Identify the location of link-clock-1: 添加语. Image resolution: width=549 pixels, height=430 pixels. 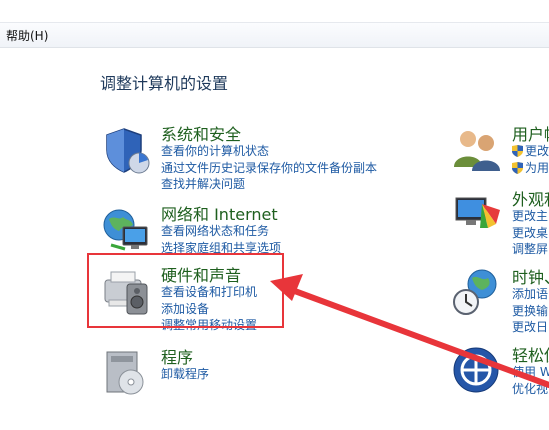
(530, 294).